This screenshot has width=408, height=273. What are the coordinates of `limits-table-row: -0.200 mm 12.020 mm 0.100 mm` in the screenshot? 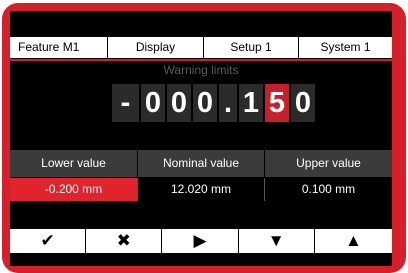 It's located at (201, 189).